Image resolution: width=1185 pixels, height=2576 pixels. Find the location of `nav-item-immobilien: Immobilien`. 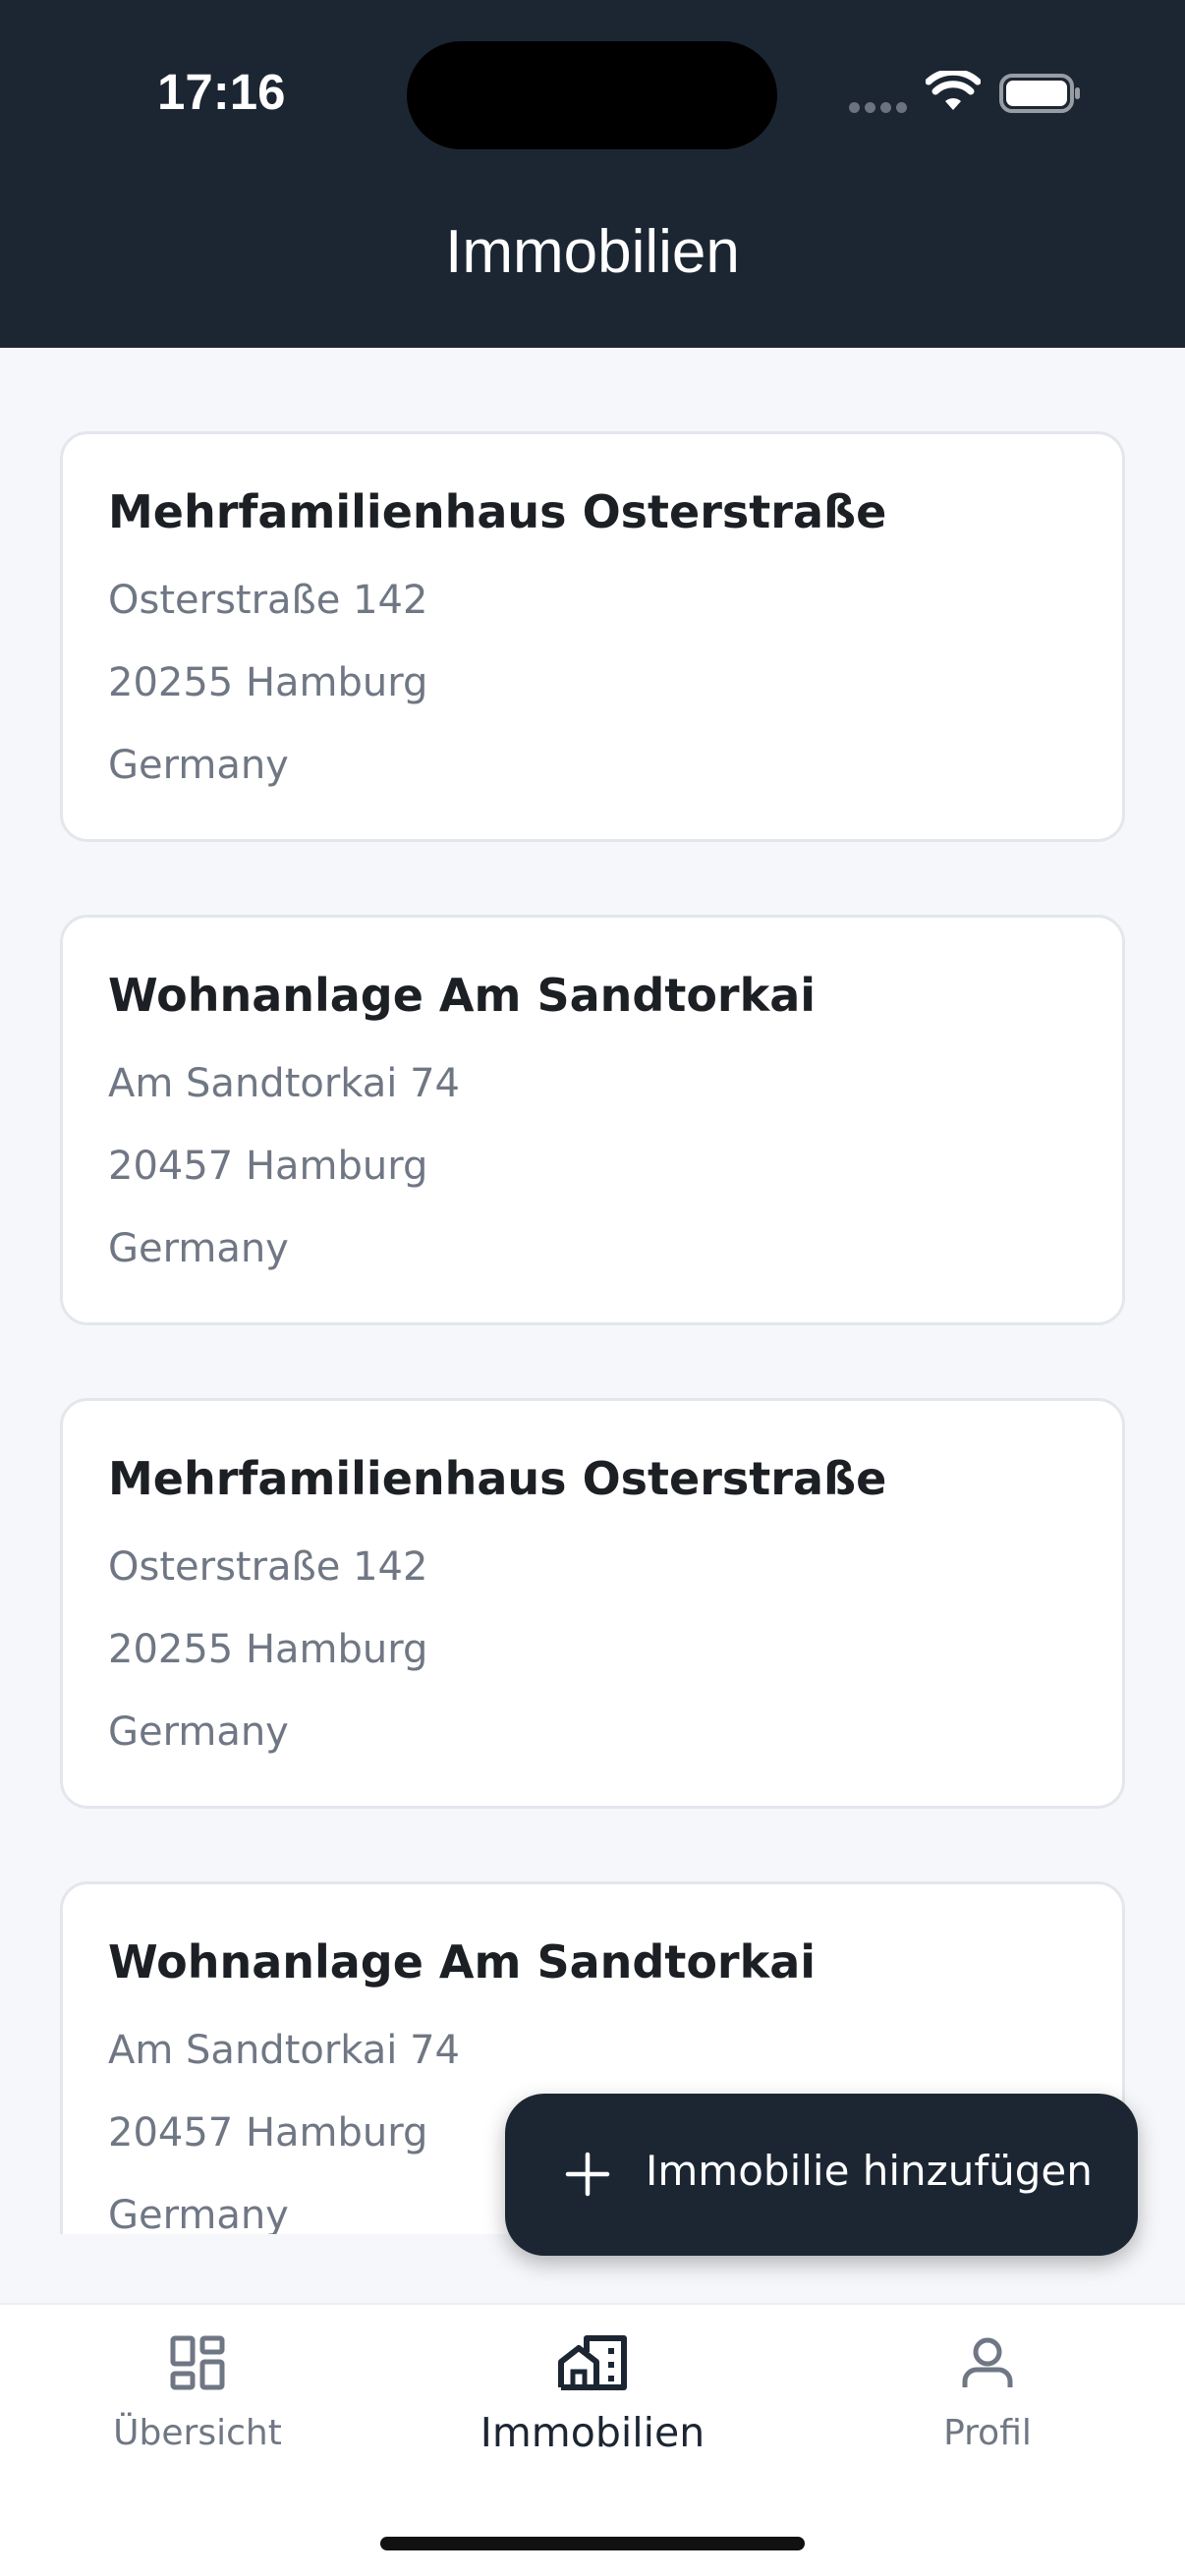

nav-item-immobilien: Immobilien is located at coordinates (592, 2408).